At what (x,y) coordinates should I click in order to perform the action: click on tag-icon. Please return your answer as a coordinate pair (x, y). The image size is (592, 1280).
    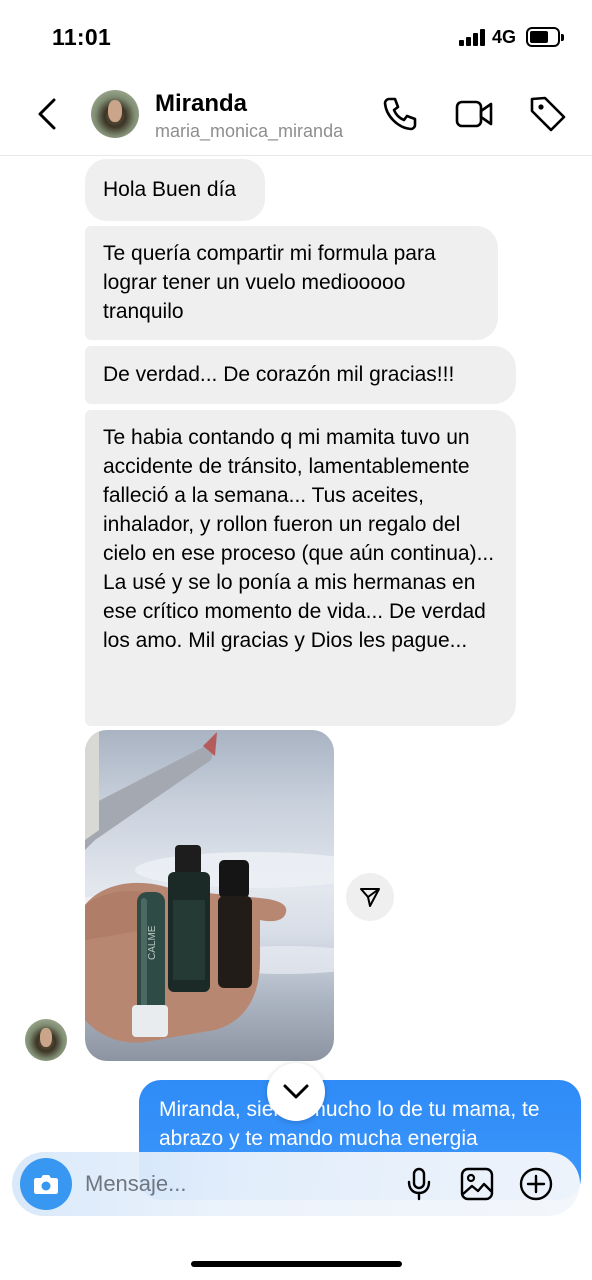
    Looking at the image, I should click on (548, 114).